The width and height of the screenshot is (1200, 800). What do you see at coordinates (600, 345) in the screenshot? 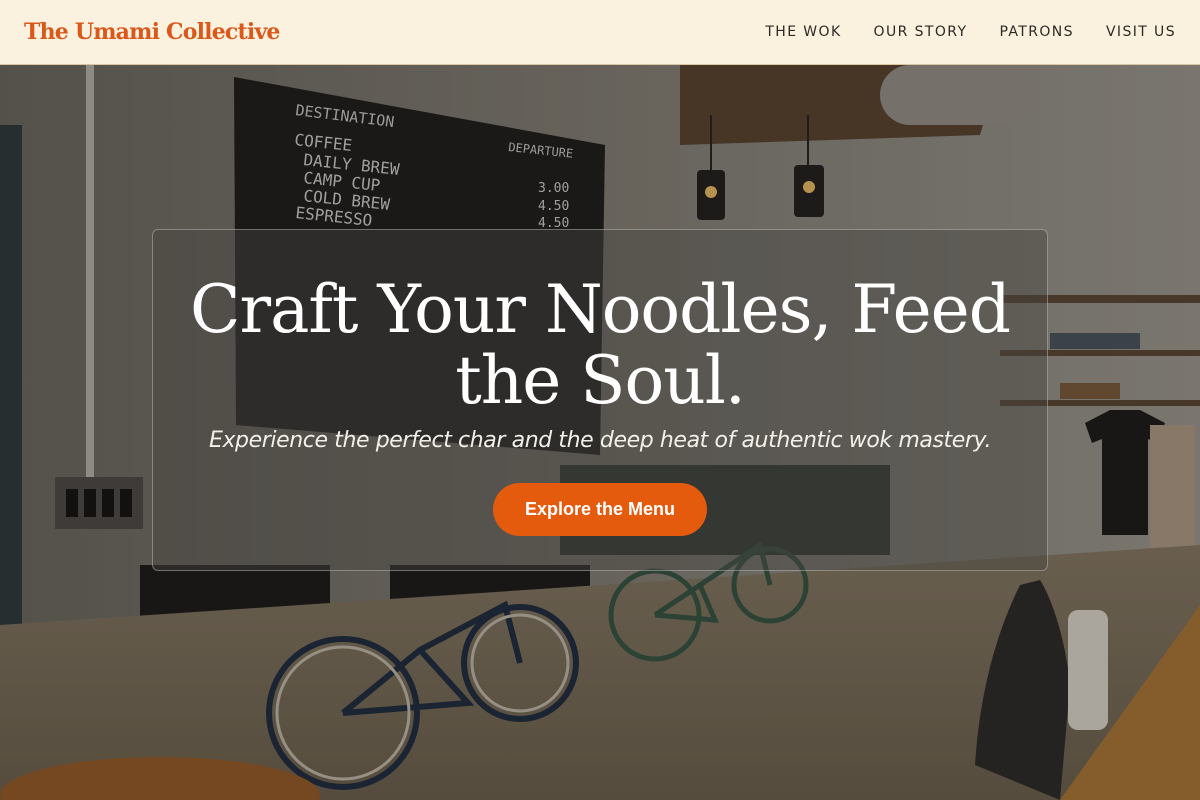
I see `hero-headline: Craft Your Noodles, Feed the Soul.` at bounding box center [600, 345].